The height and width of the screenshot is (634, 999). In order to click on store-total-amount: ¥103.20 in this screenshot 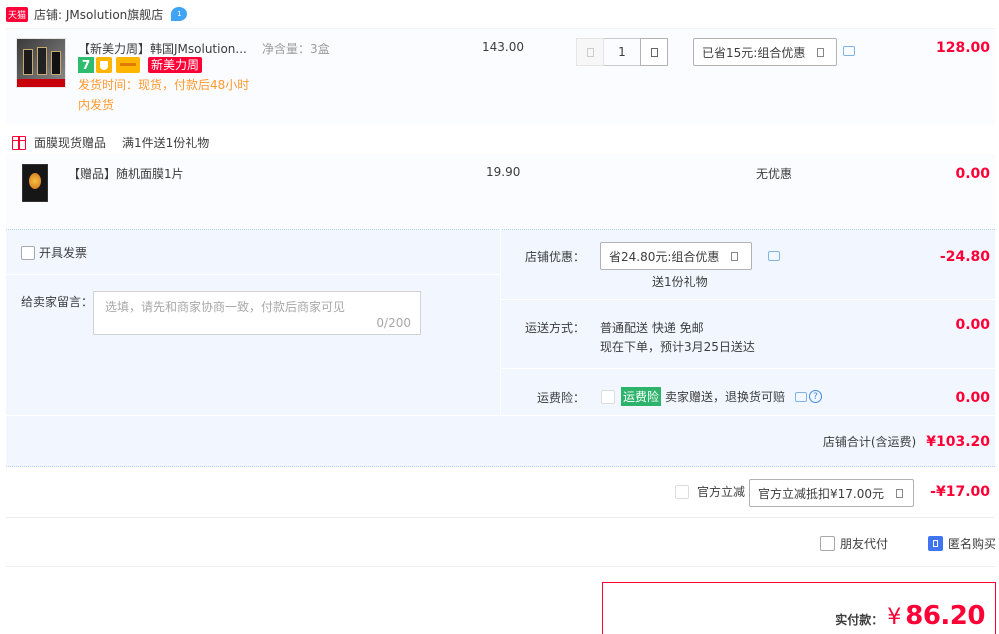, I will do `click(958, 442)`.